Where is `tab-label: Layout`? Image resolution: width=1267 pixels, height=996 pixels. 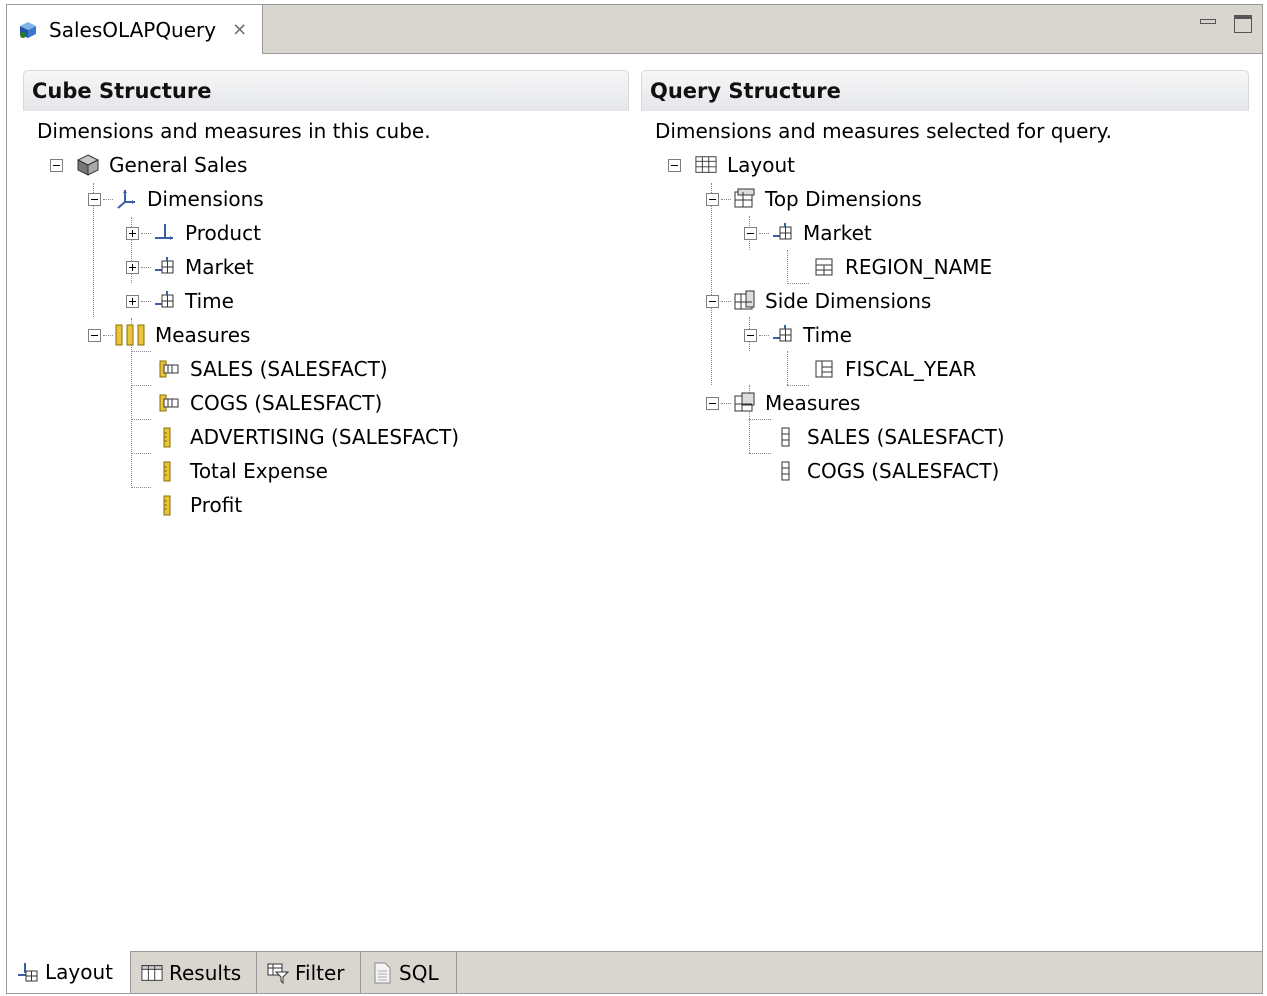 tab-label: Layout is located at coordinates (79, 972).